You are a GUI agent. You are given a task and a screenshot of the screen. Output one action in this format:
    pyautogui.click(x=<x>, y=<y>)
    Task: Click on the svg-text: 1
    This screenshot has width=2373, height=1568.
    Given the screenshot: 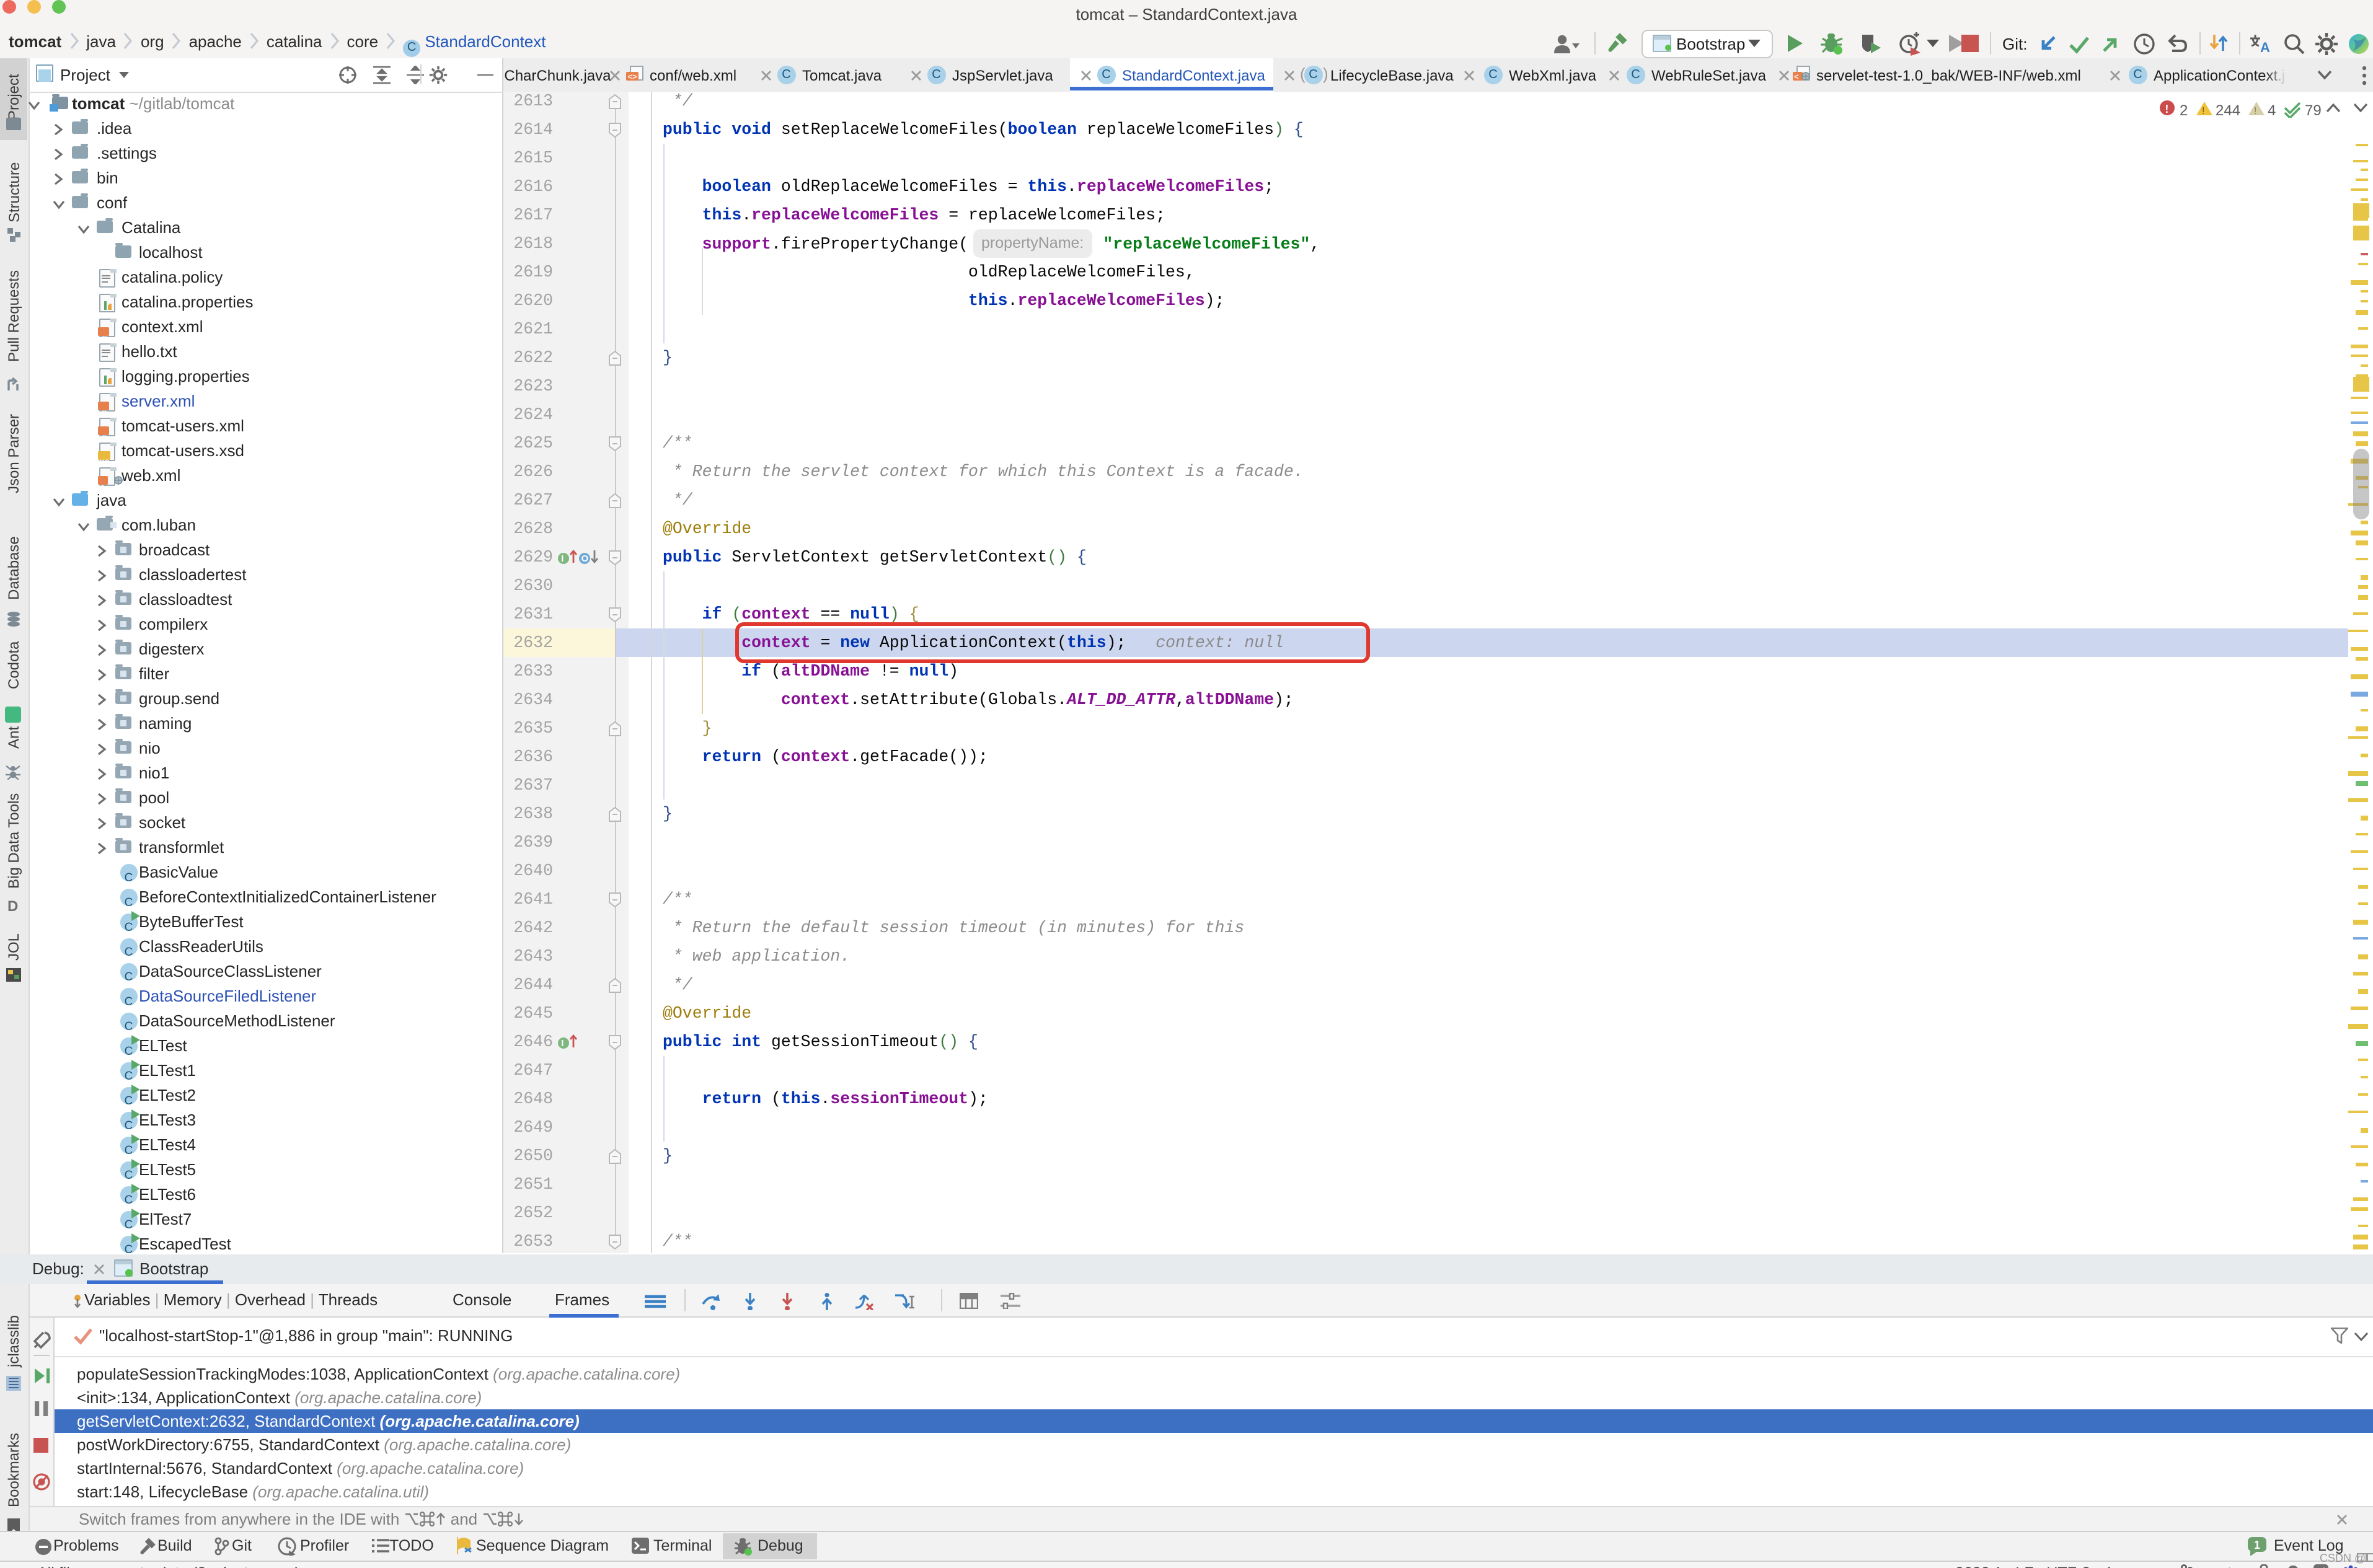 What is the action you would take?
    pyautogui.click(x=2257, y=1544)
    